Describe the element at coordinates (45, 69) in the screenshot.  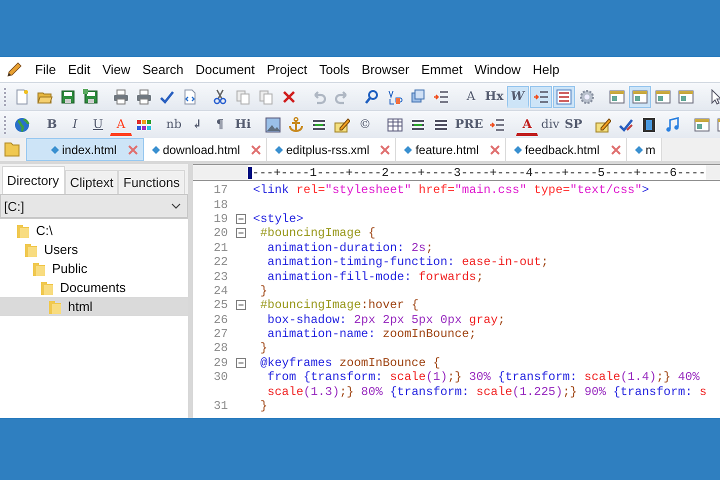
I see `menu-item: File` at that location.